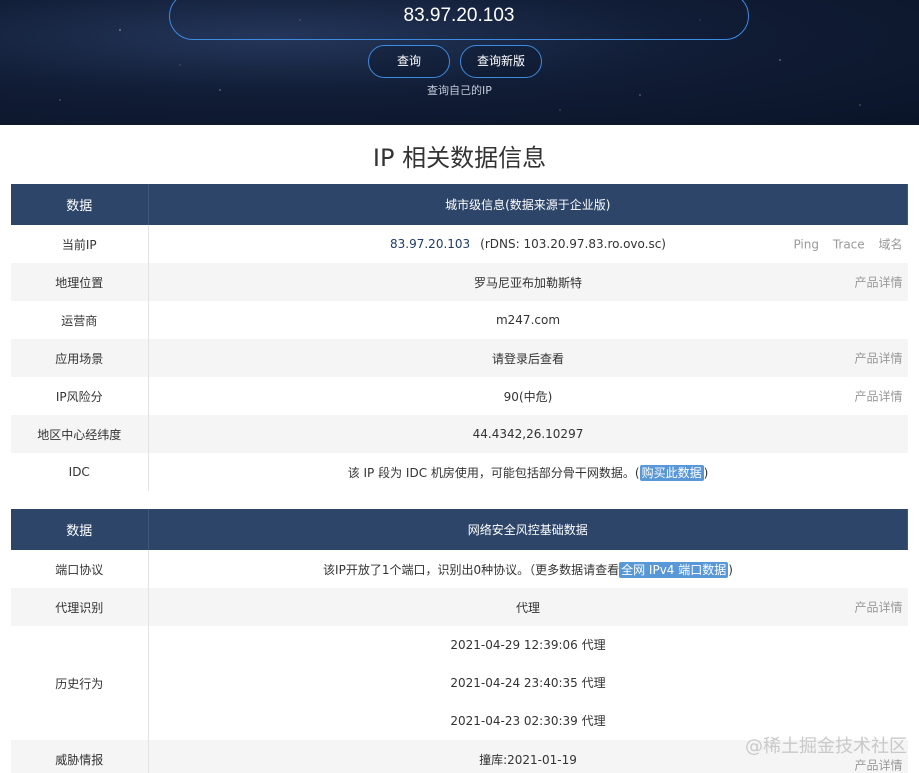  I want to click on row-label: 历史行为, so click(80, 683).